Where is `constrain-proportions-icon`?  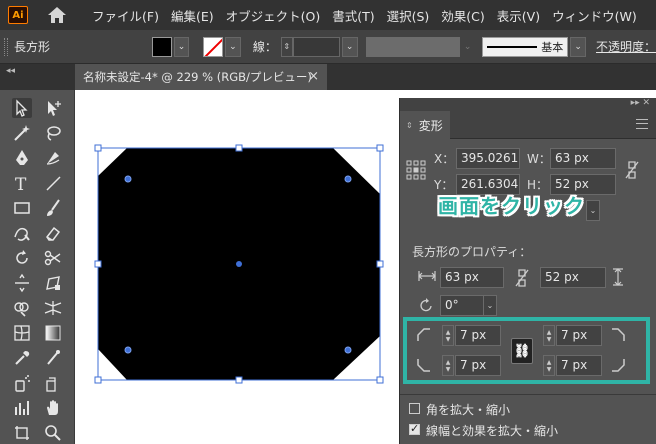 constrain-proportions-icon is located at coordinates (632, 170).